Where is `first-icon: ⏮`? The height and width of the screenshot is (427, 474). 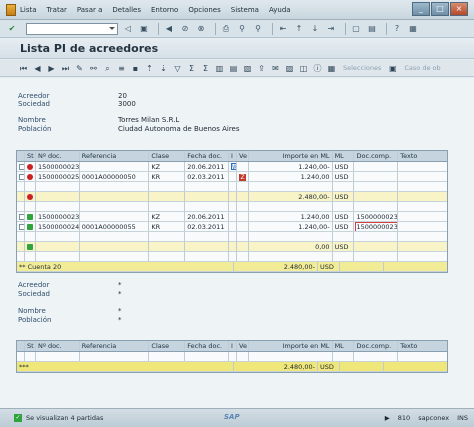 first-icon: ⏮ is located at coordinates (23, 68).